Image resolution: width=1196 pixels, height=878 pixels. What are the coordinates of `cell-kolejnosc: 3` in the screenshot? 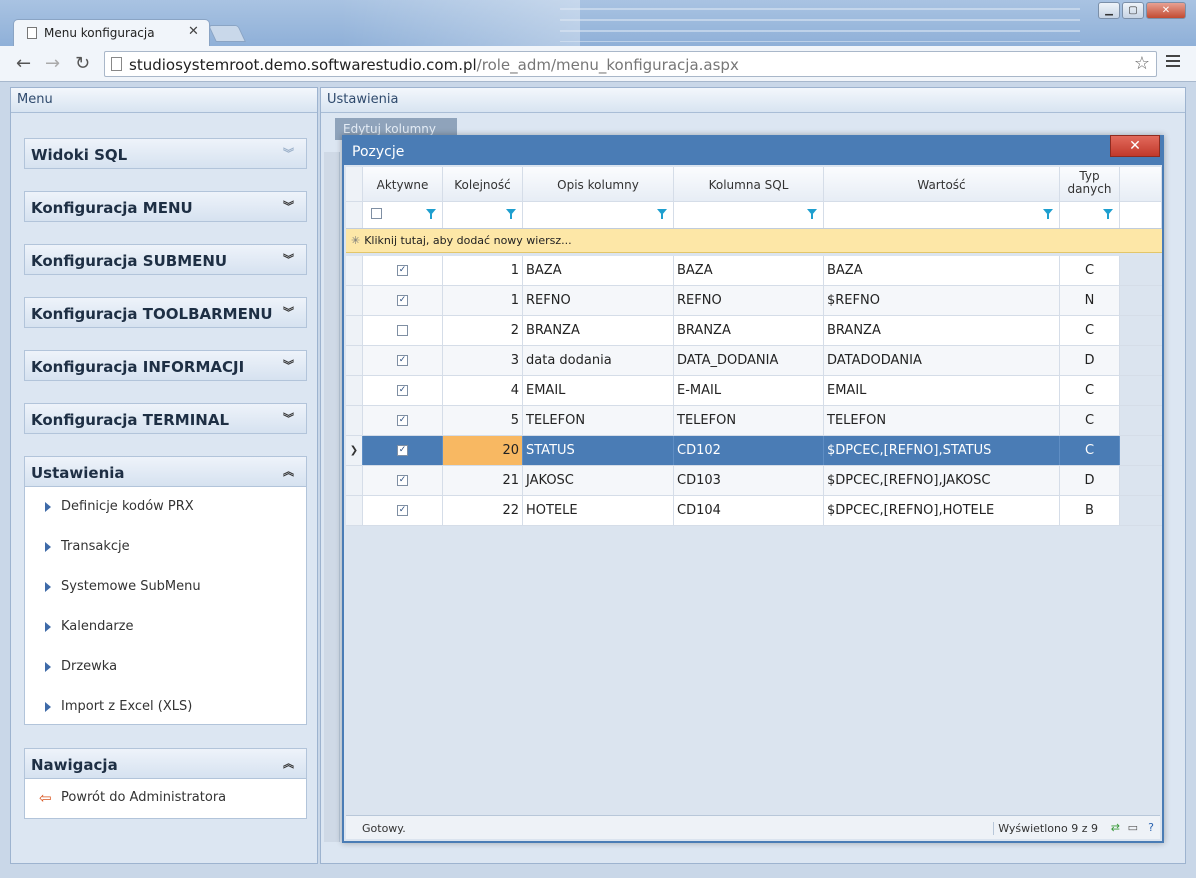 It's located at (483, 360).